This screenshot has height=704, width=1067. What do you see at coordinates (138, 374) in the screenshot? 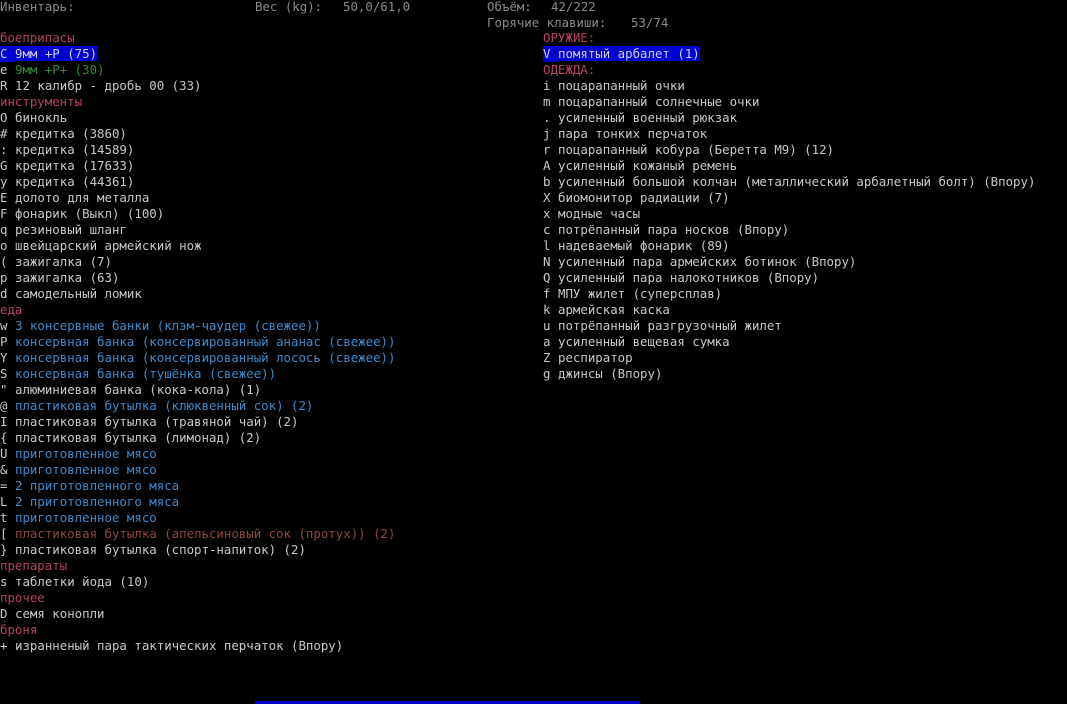
I see `inventory-item: Sконсервная банка (тушёнка (свежее))` at bounding box center [138, 374].